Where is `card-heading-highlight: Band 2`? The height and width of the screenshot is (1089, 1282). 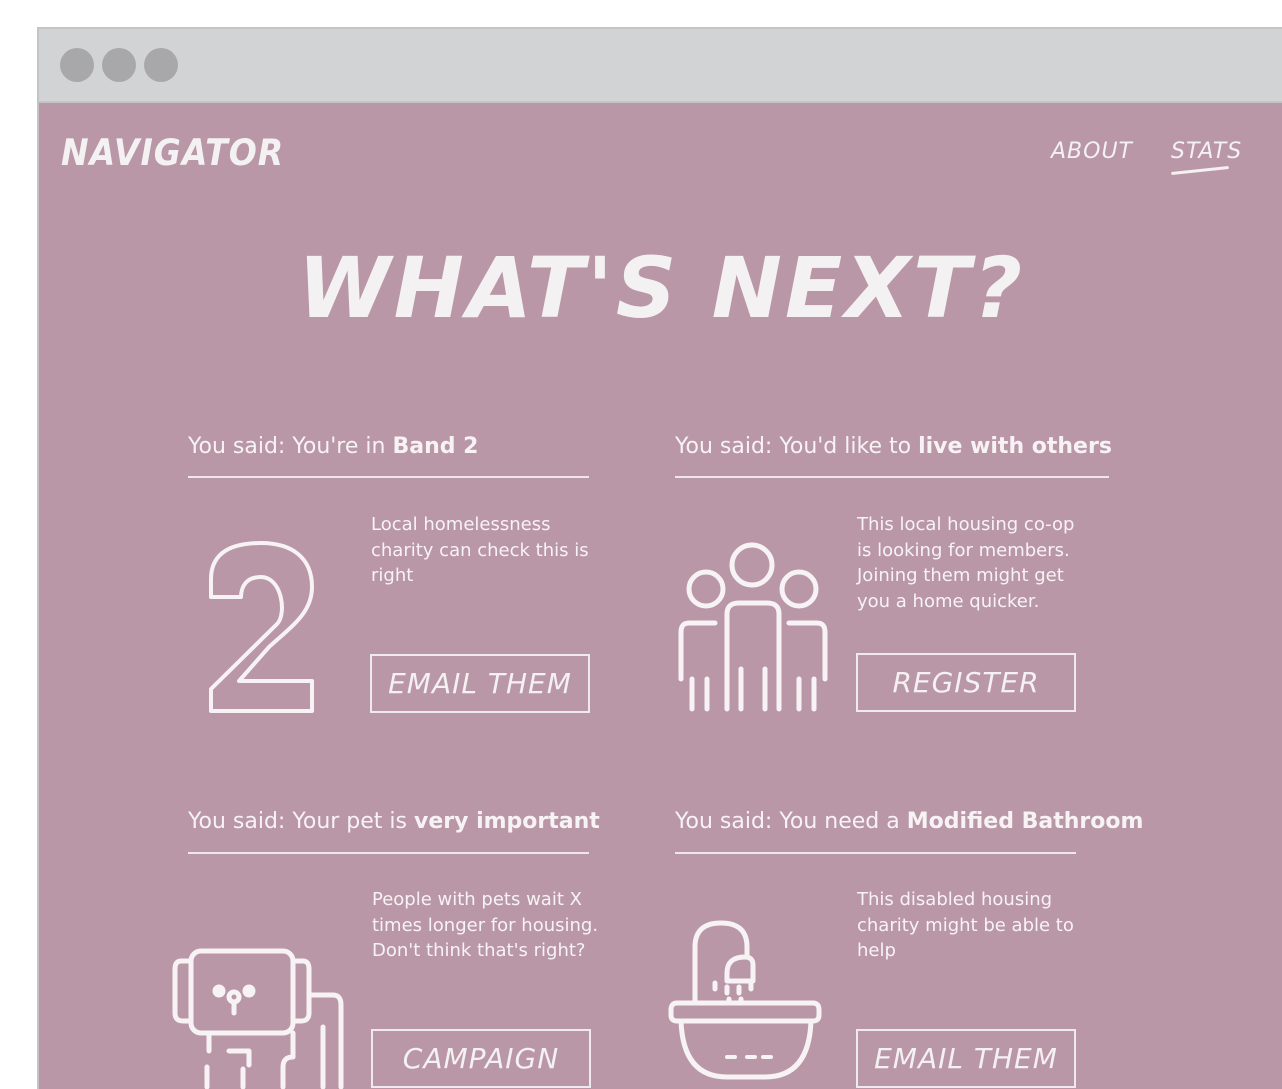 card-heading-highlight: Band 2 is located at coordinates (435, 446).